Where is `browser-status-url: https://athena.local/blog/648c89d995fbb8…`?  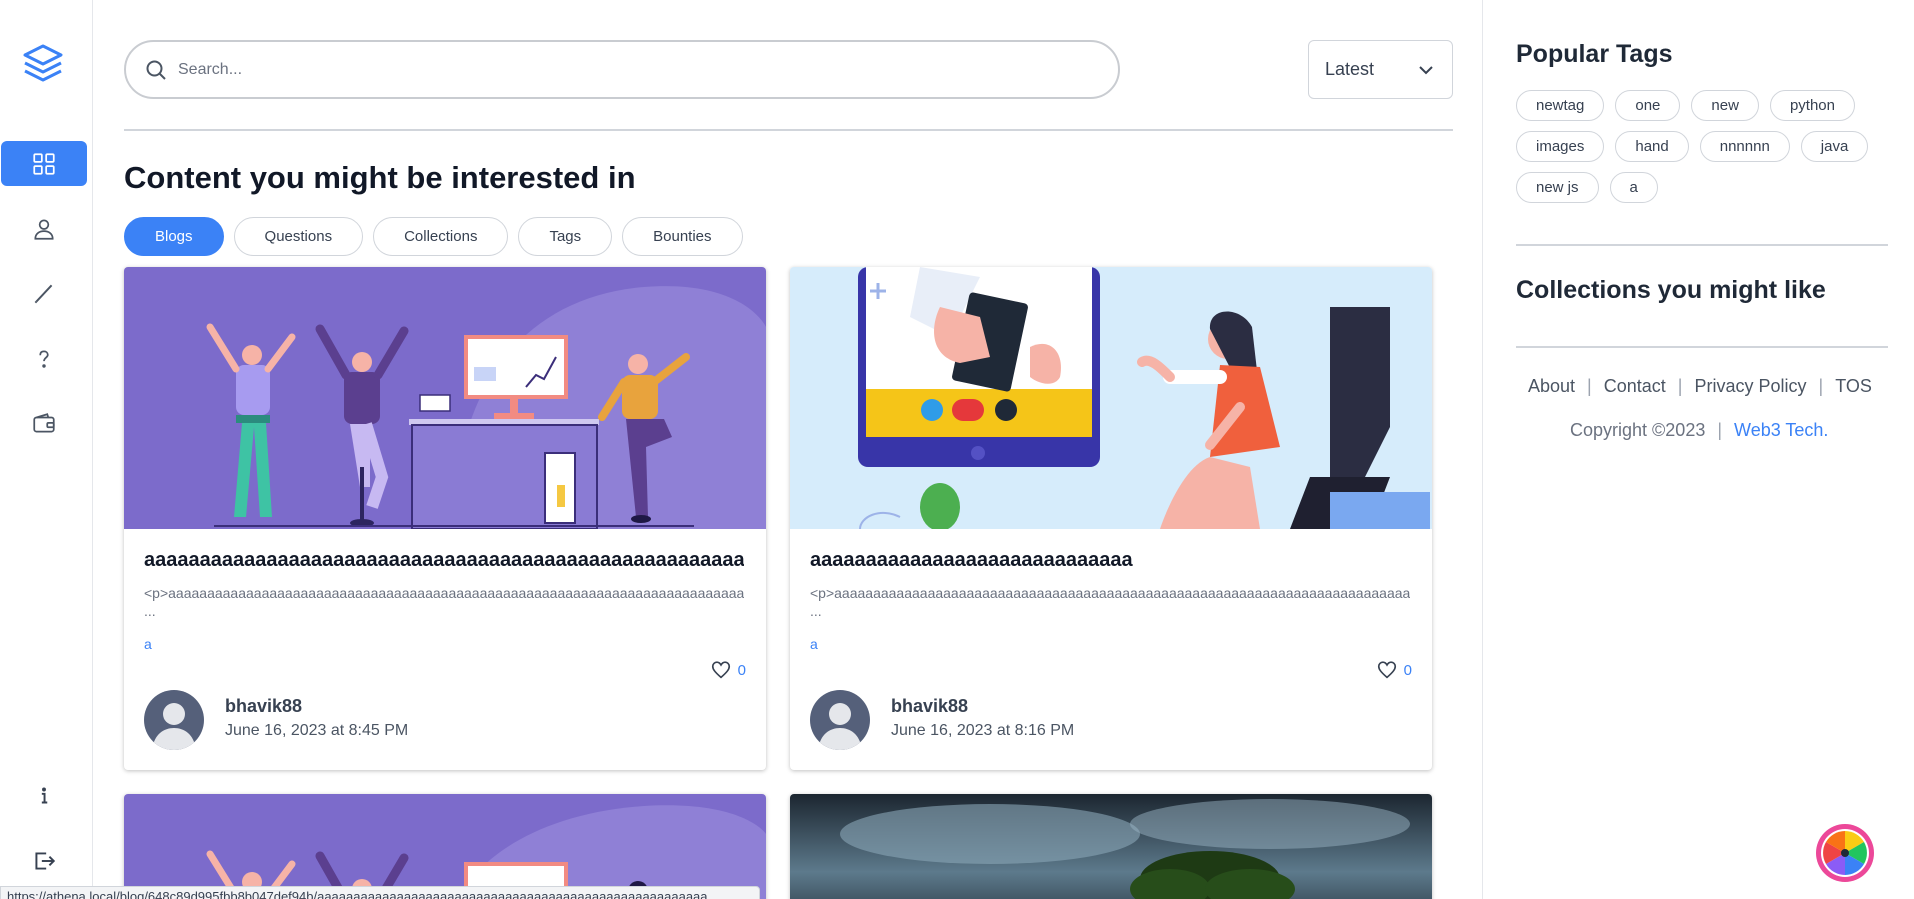 browser-status-url: https://athena.local/blog/648c89d995fbb8… is located at coordinates (380, 892).